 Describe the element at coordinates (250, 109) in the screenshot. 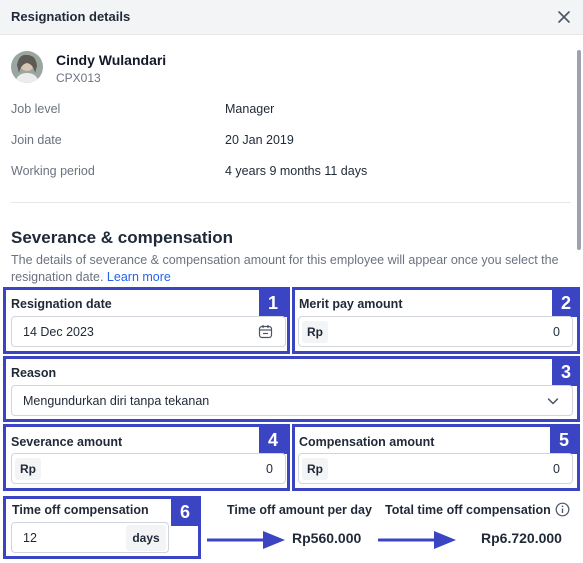

I see `job-level-value: Manager` at that location.